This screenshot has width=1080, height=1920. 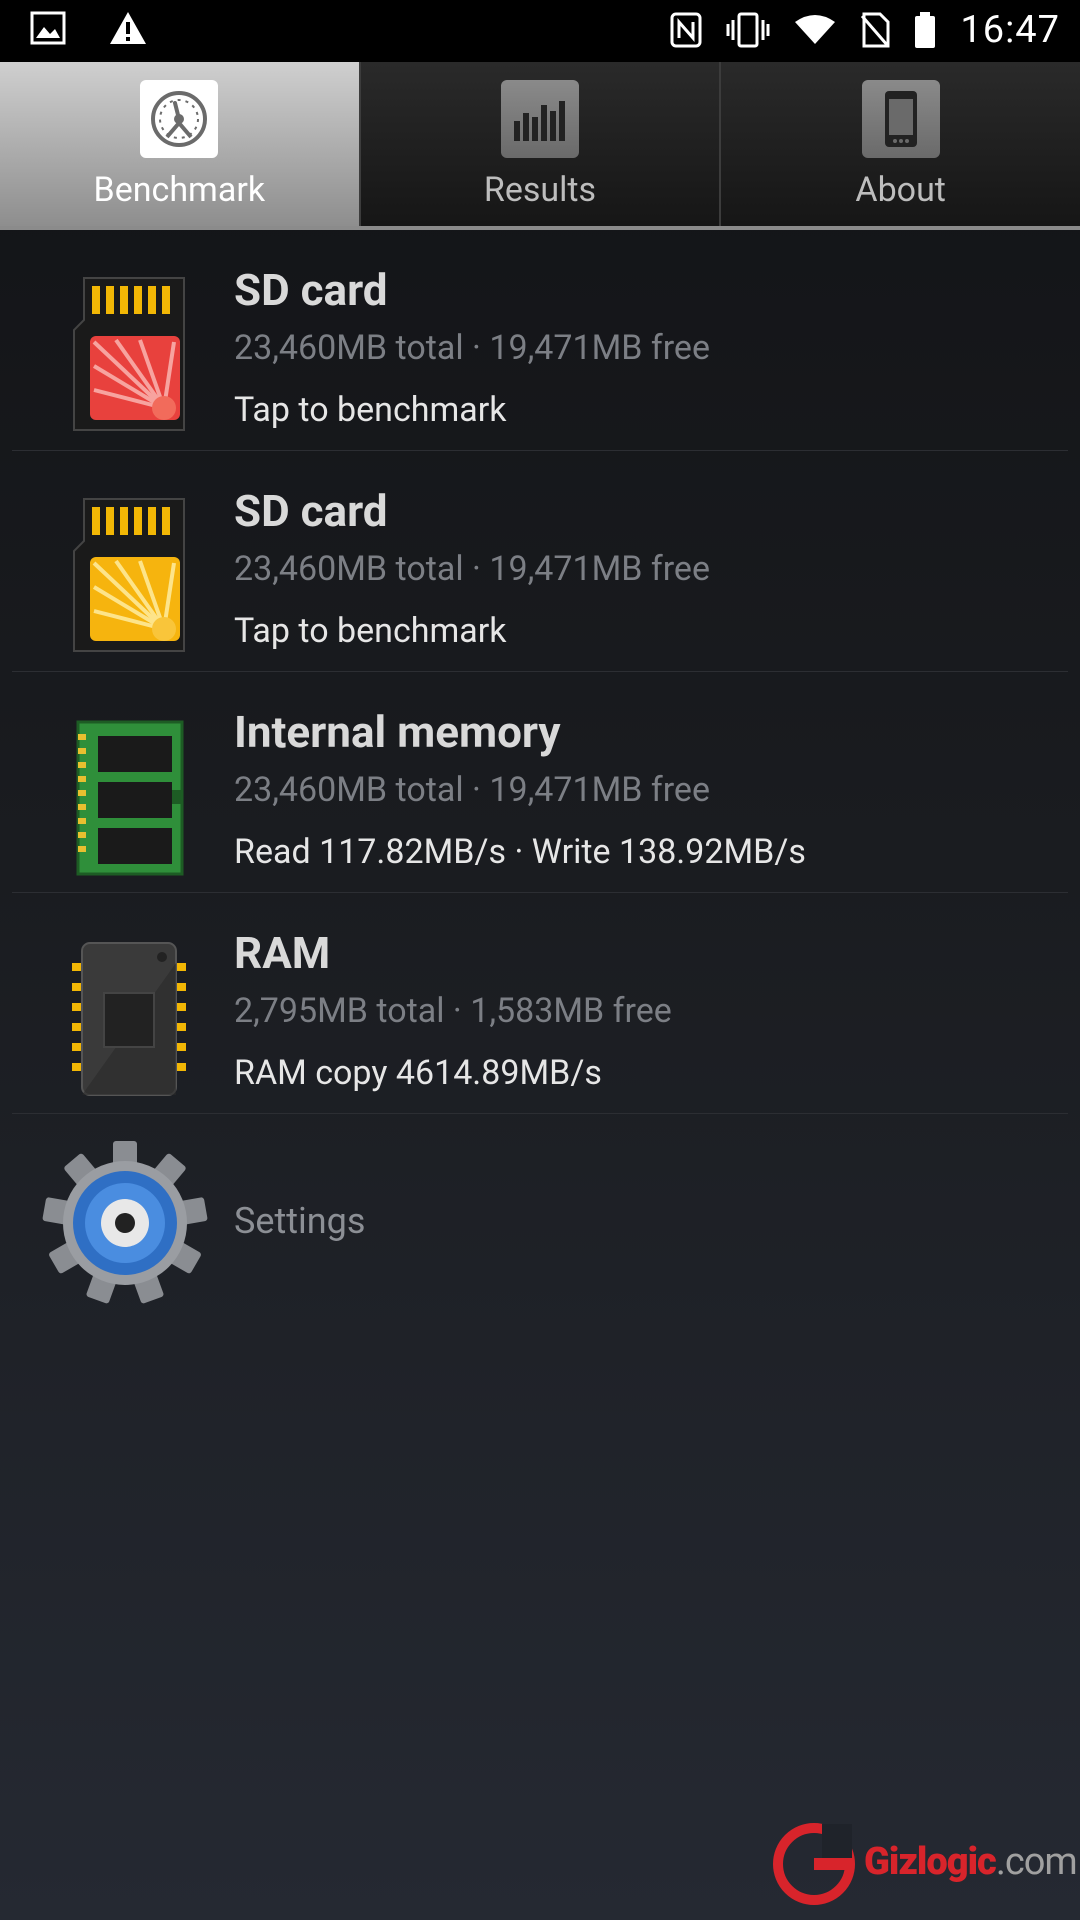 I want to click on item-title: Internal memory, so click(x=397, y=732).